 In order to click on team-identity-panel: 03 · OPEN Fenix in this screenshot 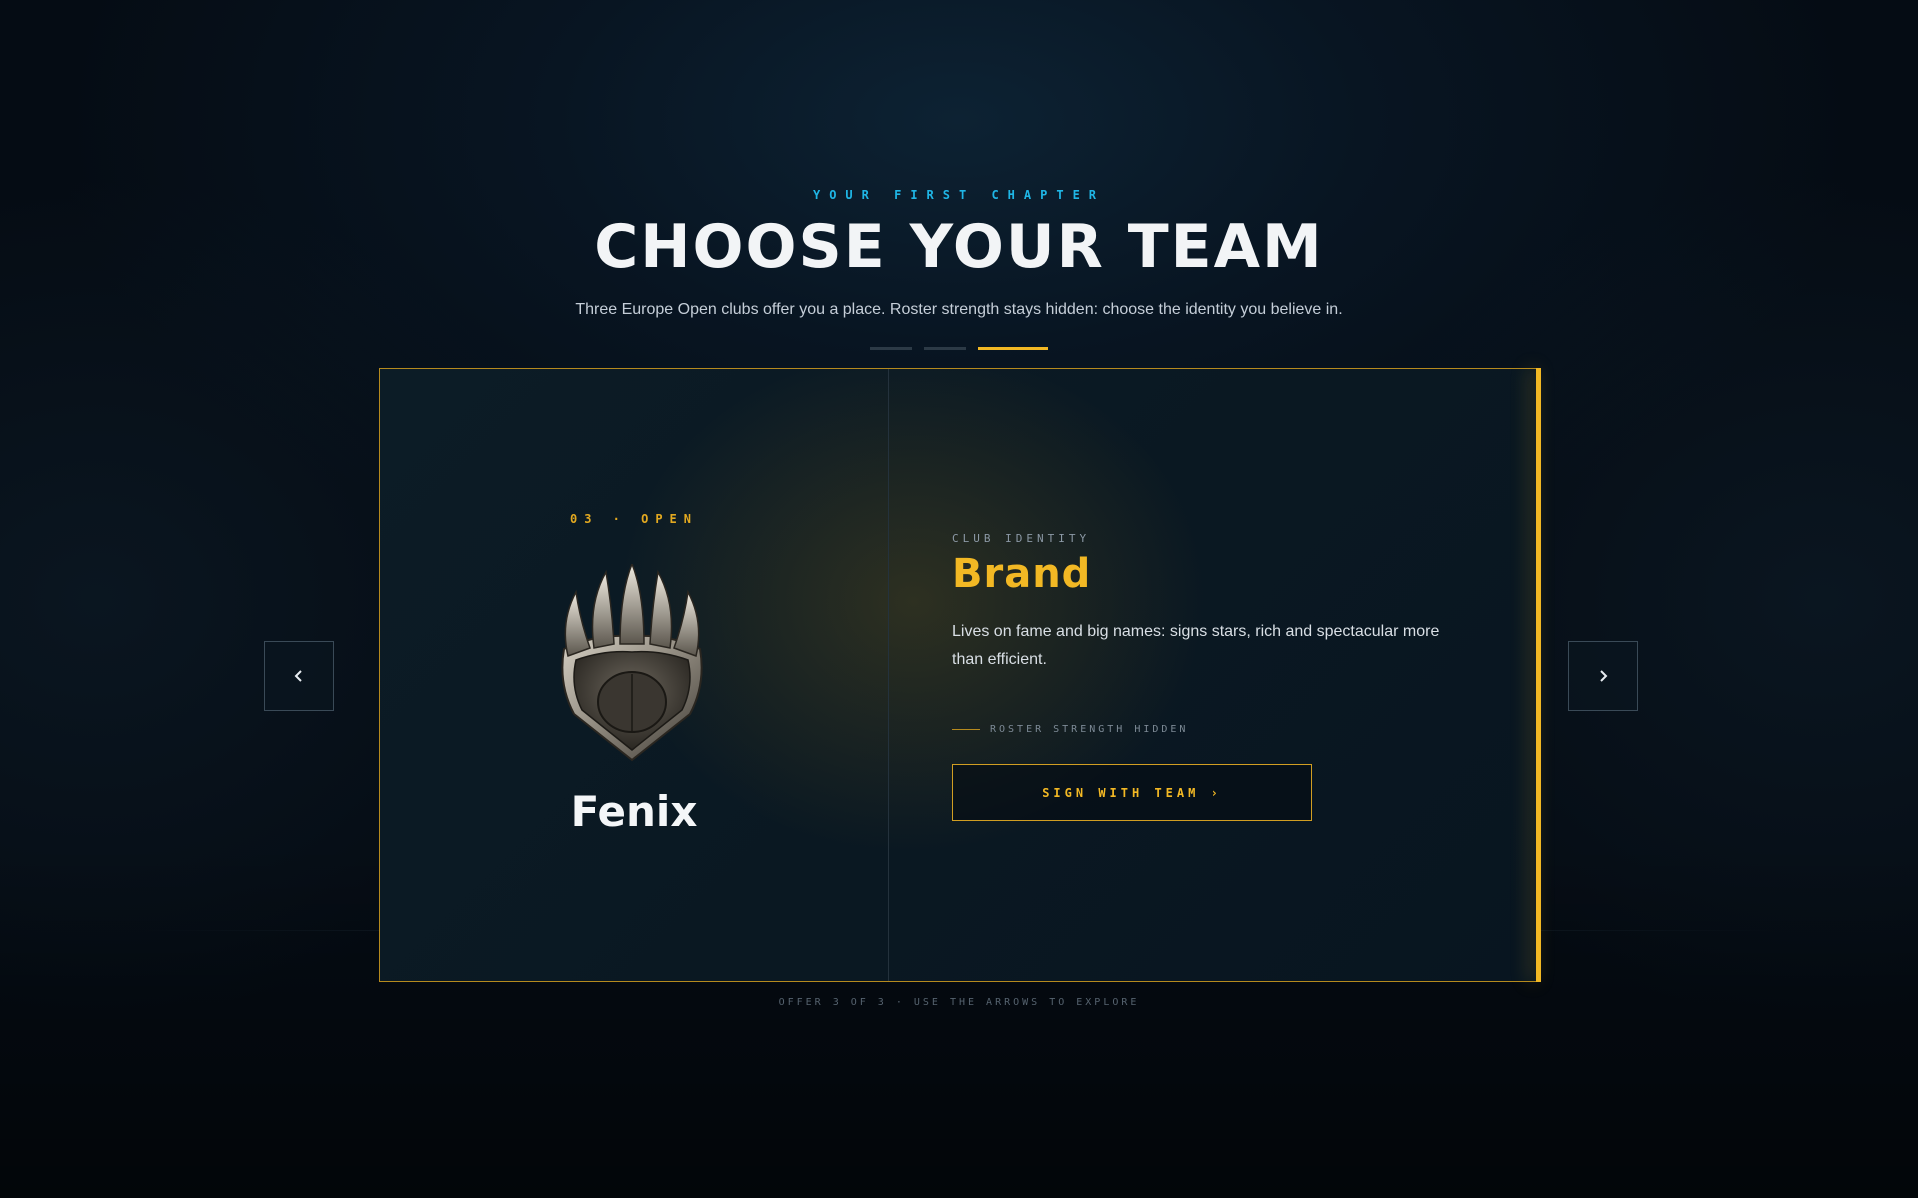, I will do `click(634, 675)`.